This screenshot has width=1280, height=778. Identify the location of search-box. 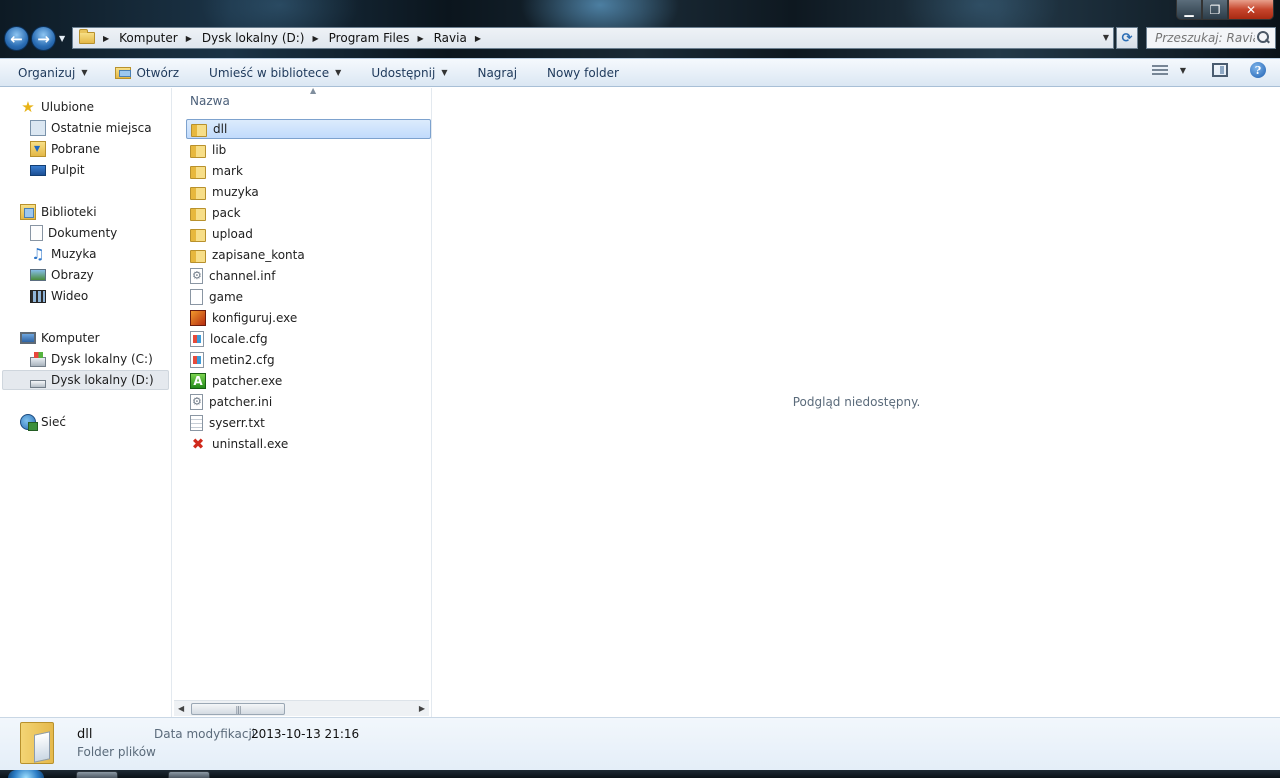
(1211, 38).